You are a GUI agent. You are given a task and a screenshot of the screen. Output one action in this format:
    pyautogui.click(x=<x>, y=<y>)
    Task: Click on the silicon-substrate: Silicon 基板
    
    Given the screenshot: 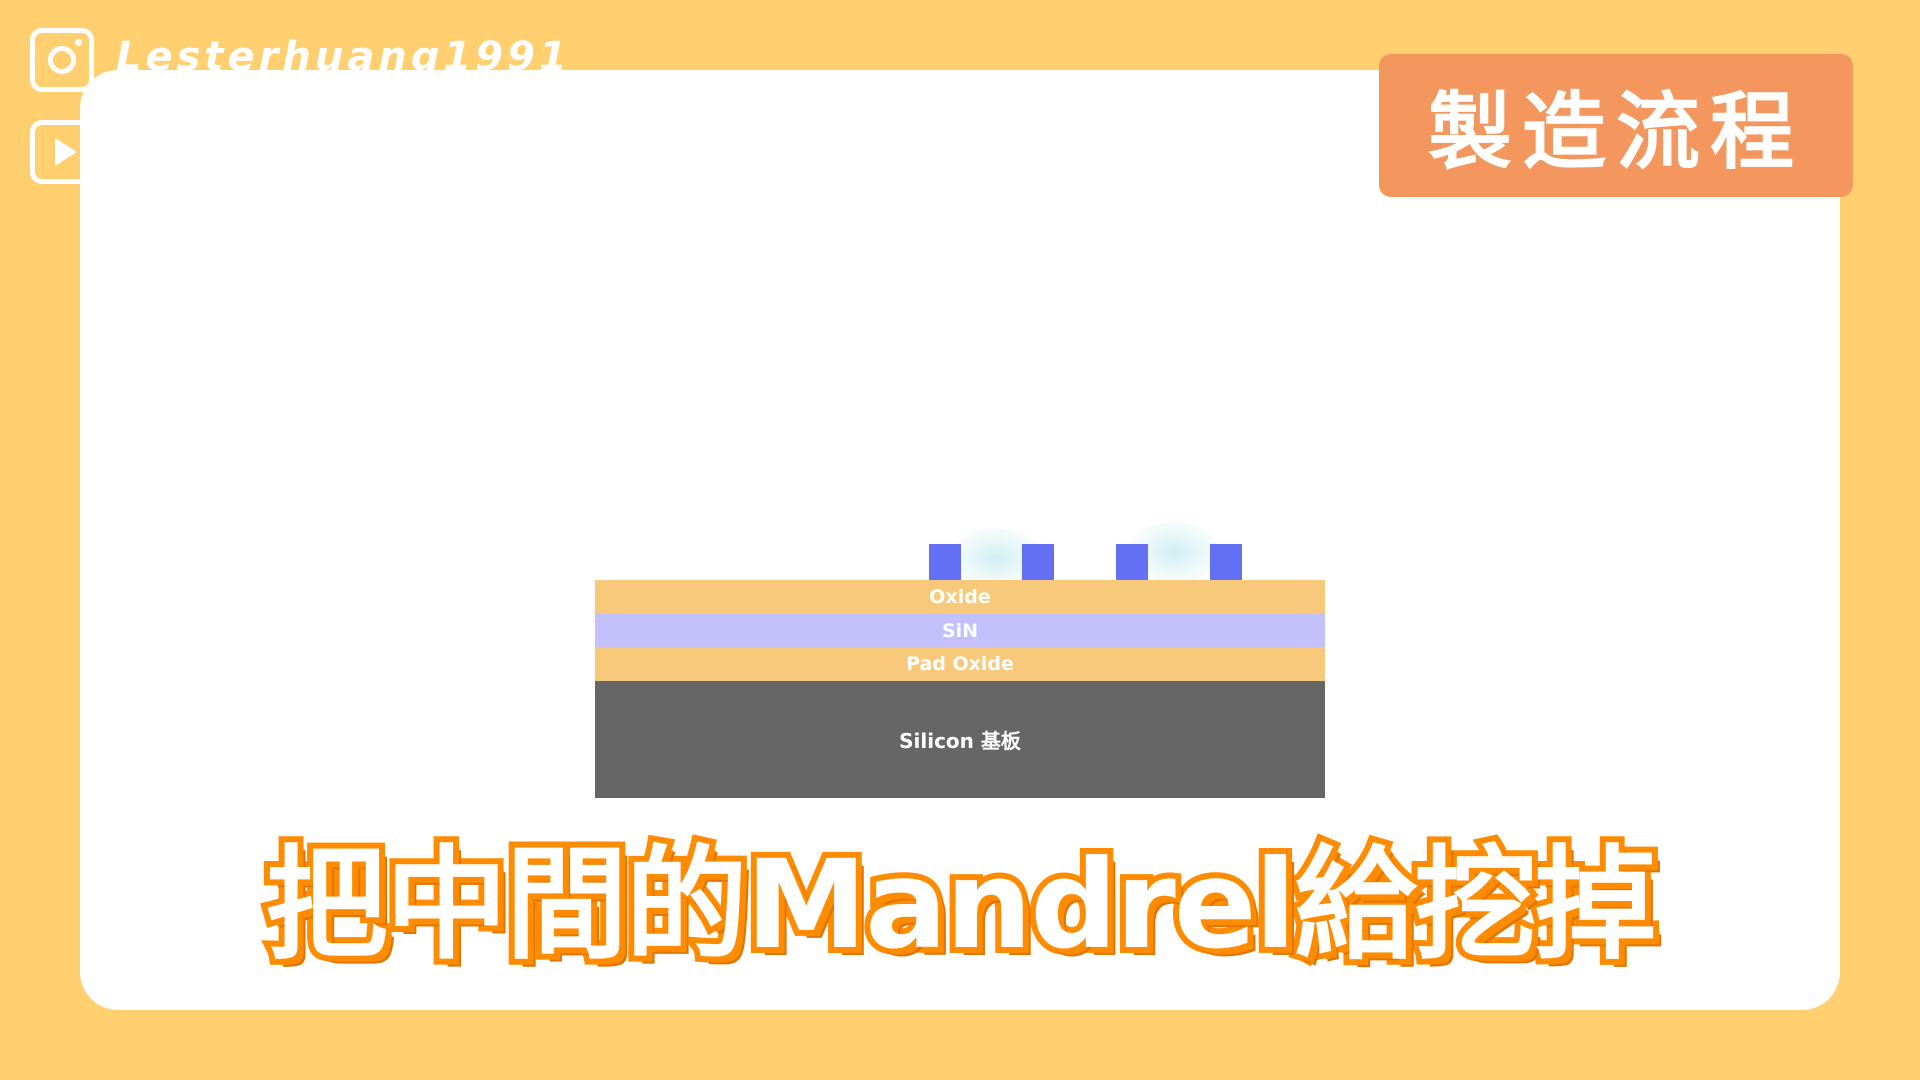 What is the action you would take?
    pyautogui.click(x=960, y=739)
    